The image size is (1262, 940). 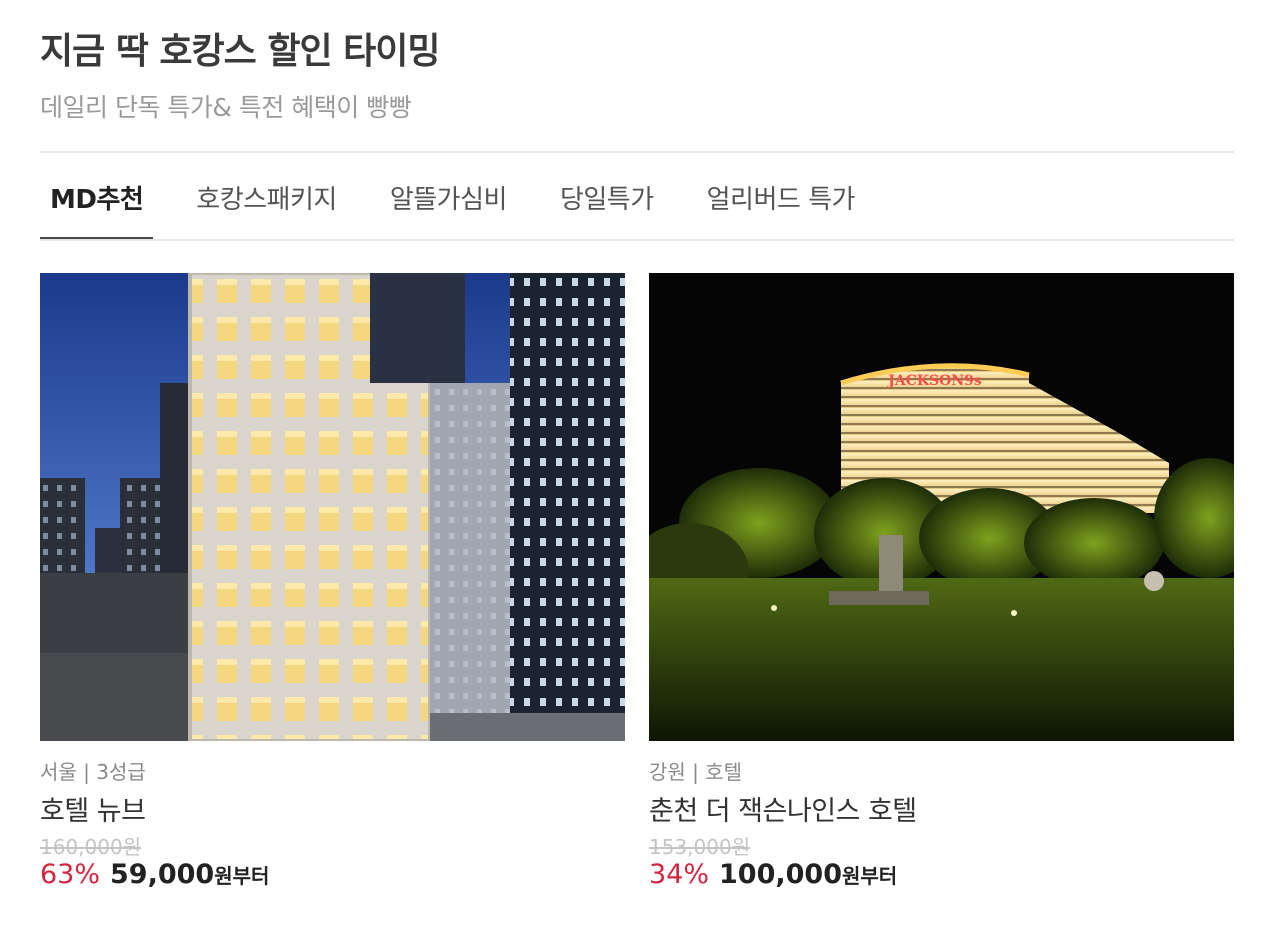 I want to click on sale-price: 100,000, so click(x=780, y=874).